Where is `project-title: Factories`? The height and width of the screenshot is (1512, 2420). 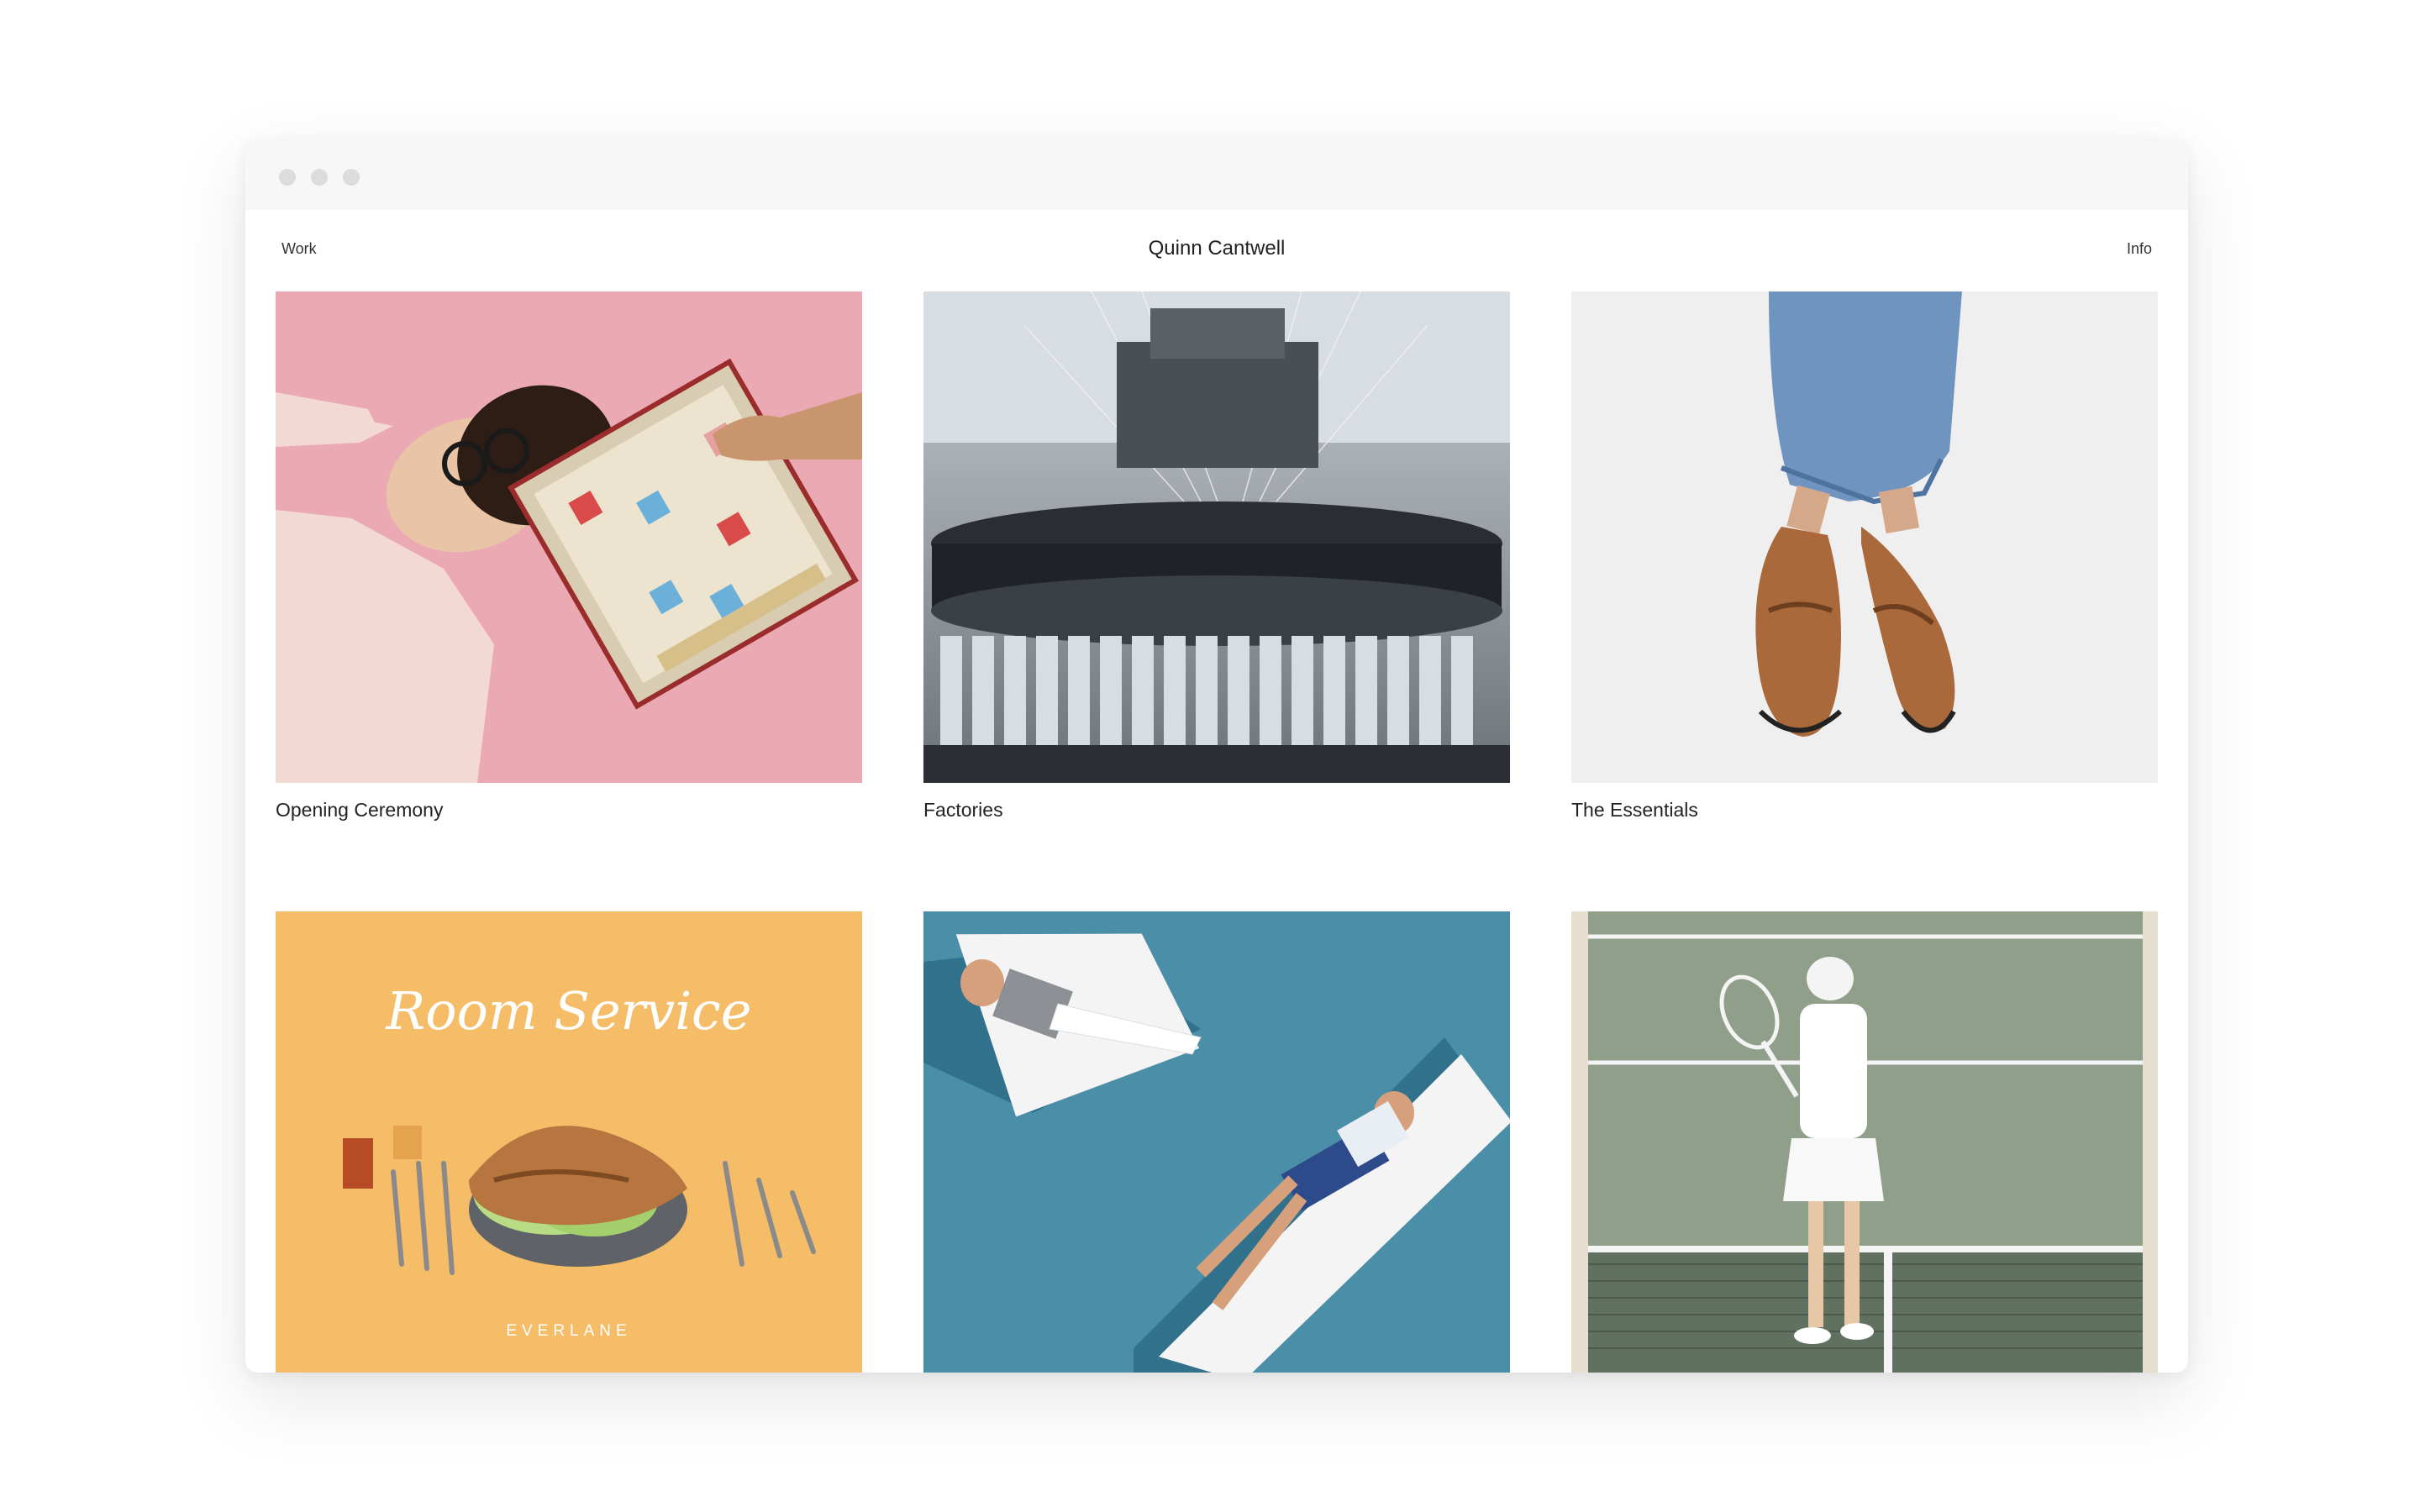 project-title: Factories is located at coordinates (963, 810).